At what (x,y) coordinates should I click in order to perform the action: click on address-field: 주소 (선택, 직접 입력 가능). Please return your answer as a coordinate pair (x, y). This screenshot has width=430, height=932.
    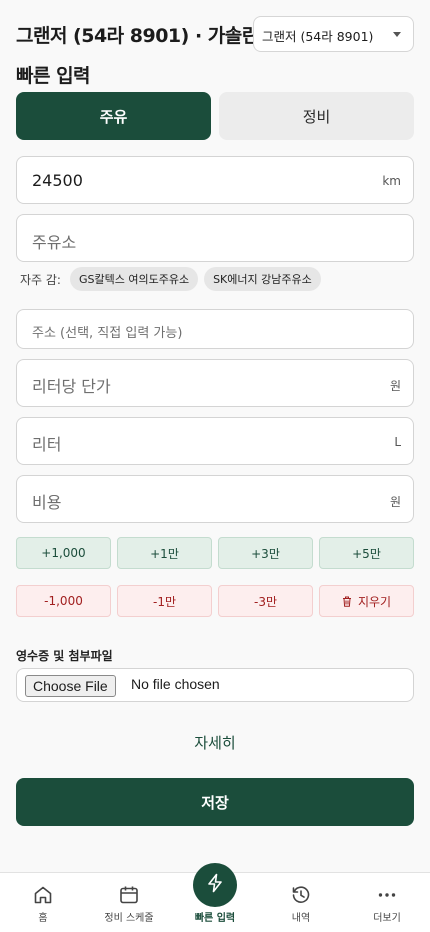
    Looking at the image, I should click on (215, 329).